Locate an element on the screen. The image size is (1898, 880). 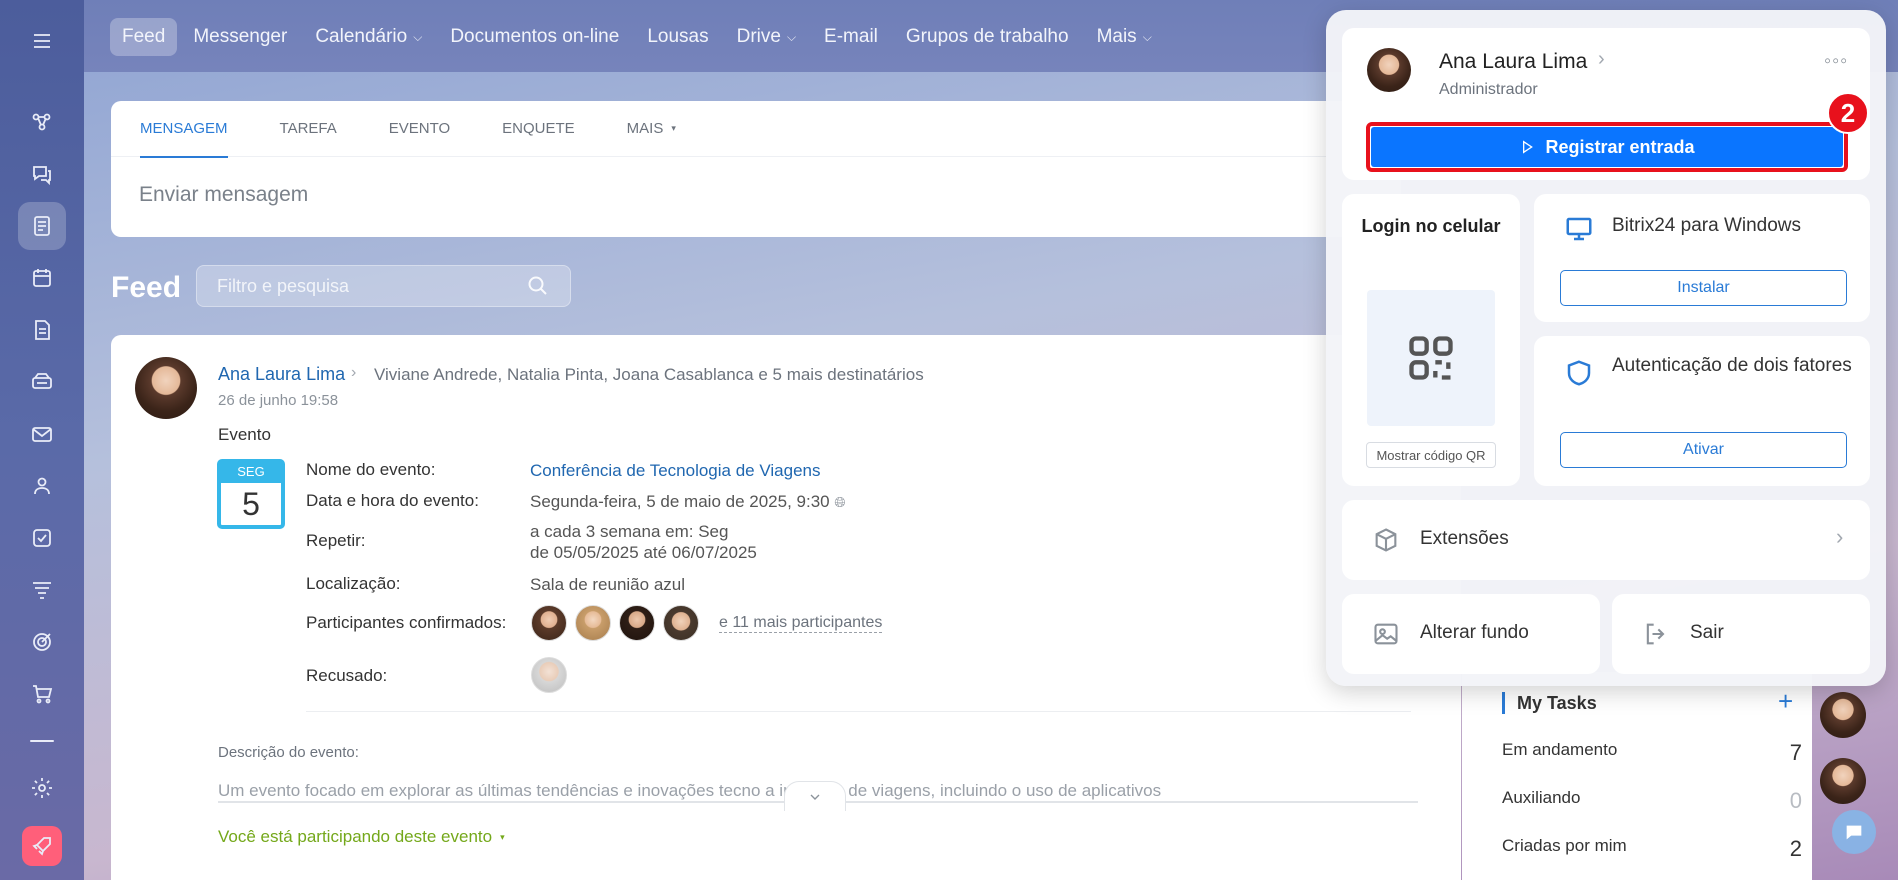
mail-icon is located at coordinates (42, 434).